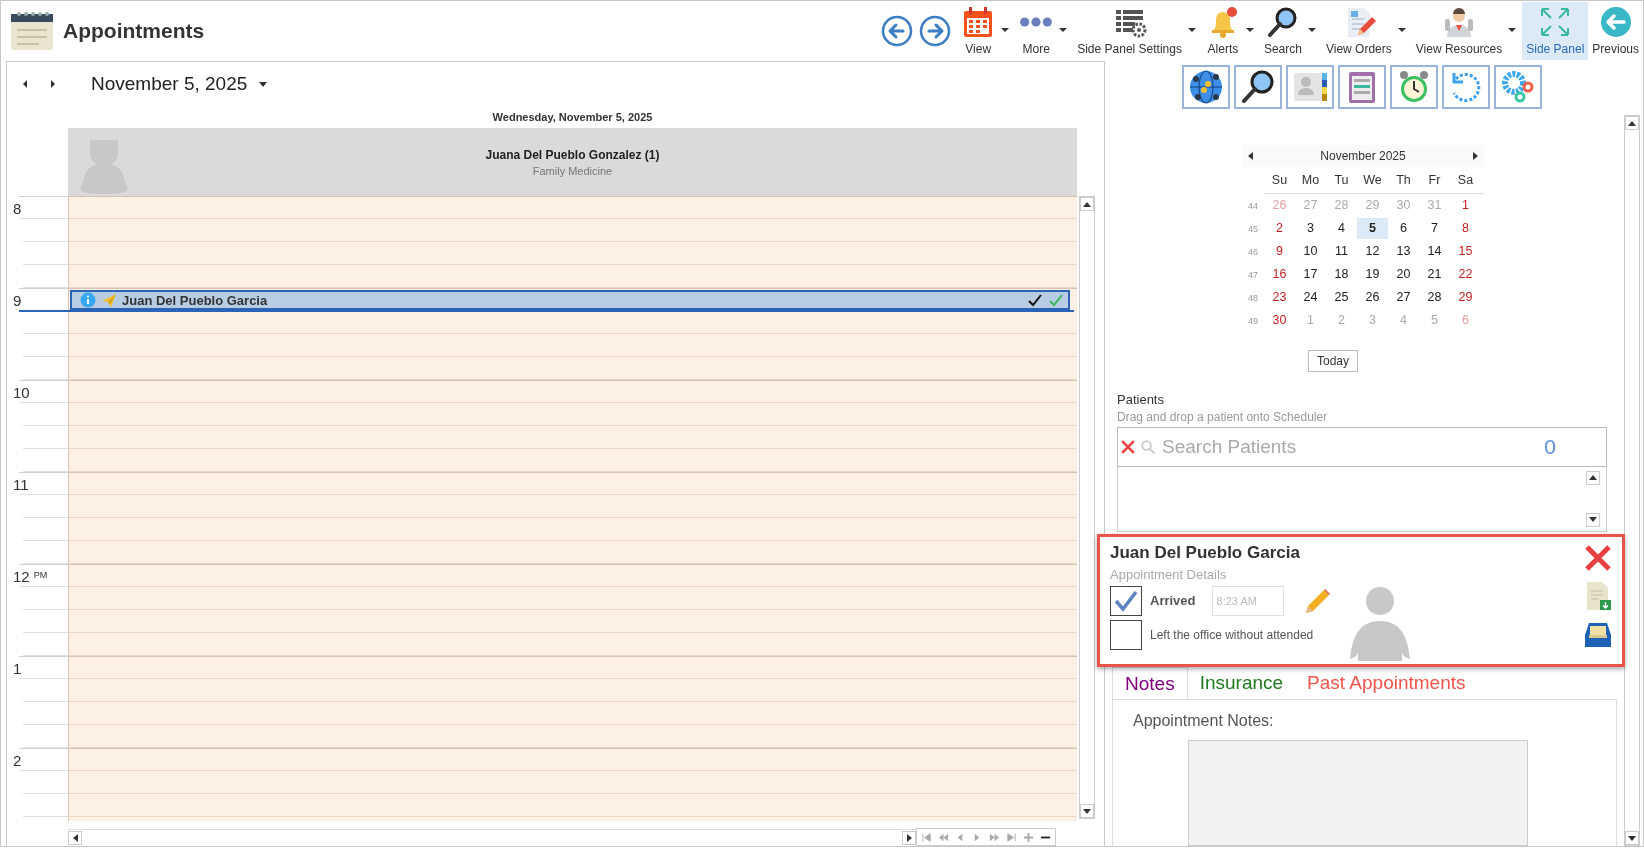 The width and height of the screenshot is (1644, 849). I want to click on last-page-icon, so click(1011, 837).